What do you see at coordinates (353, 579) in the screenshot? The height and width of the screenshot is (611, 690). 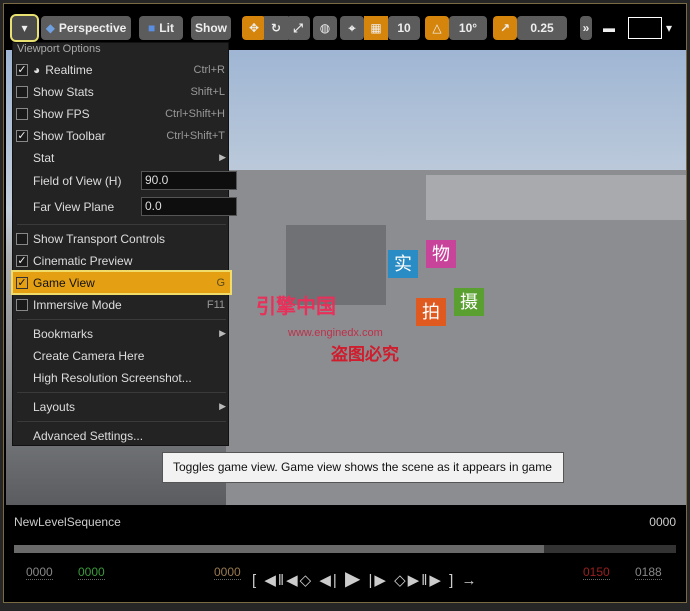 I see `play-icon: ▶` at bounding box center [353, 579].